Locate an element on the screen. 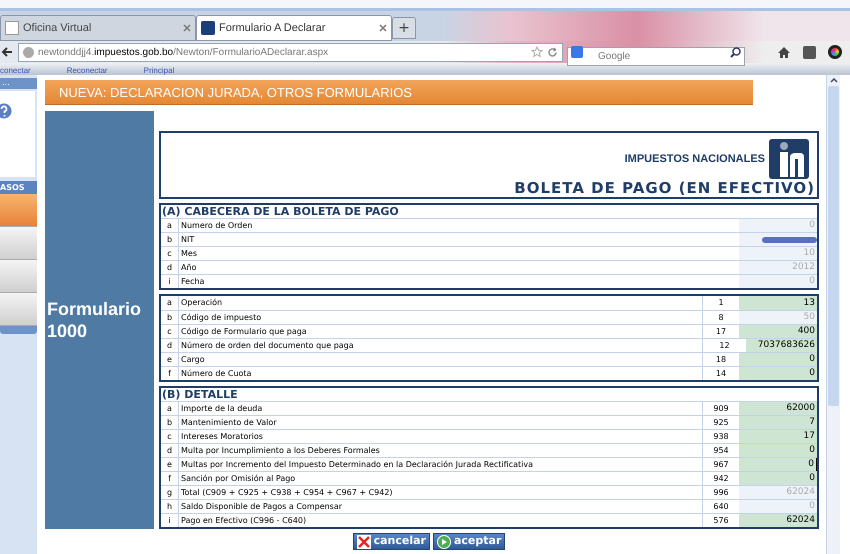  row-label: Mantenimiento de Valor is located at coordinates (229, 423).